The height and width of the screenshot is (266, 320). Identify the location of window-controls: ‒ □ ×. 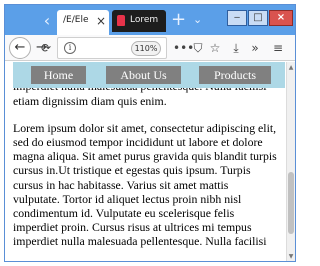
(260, 19).